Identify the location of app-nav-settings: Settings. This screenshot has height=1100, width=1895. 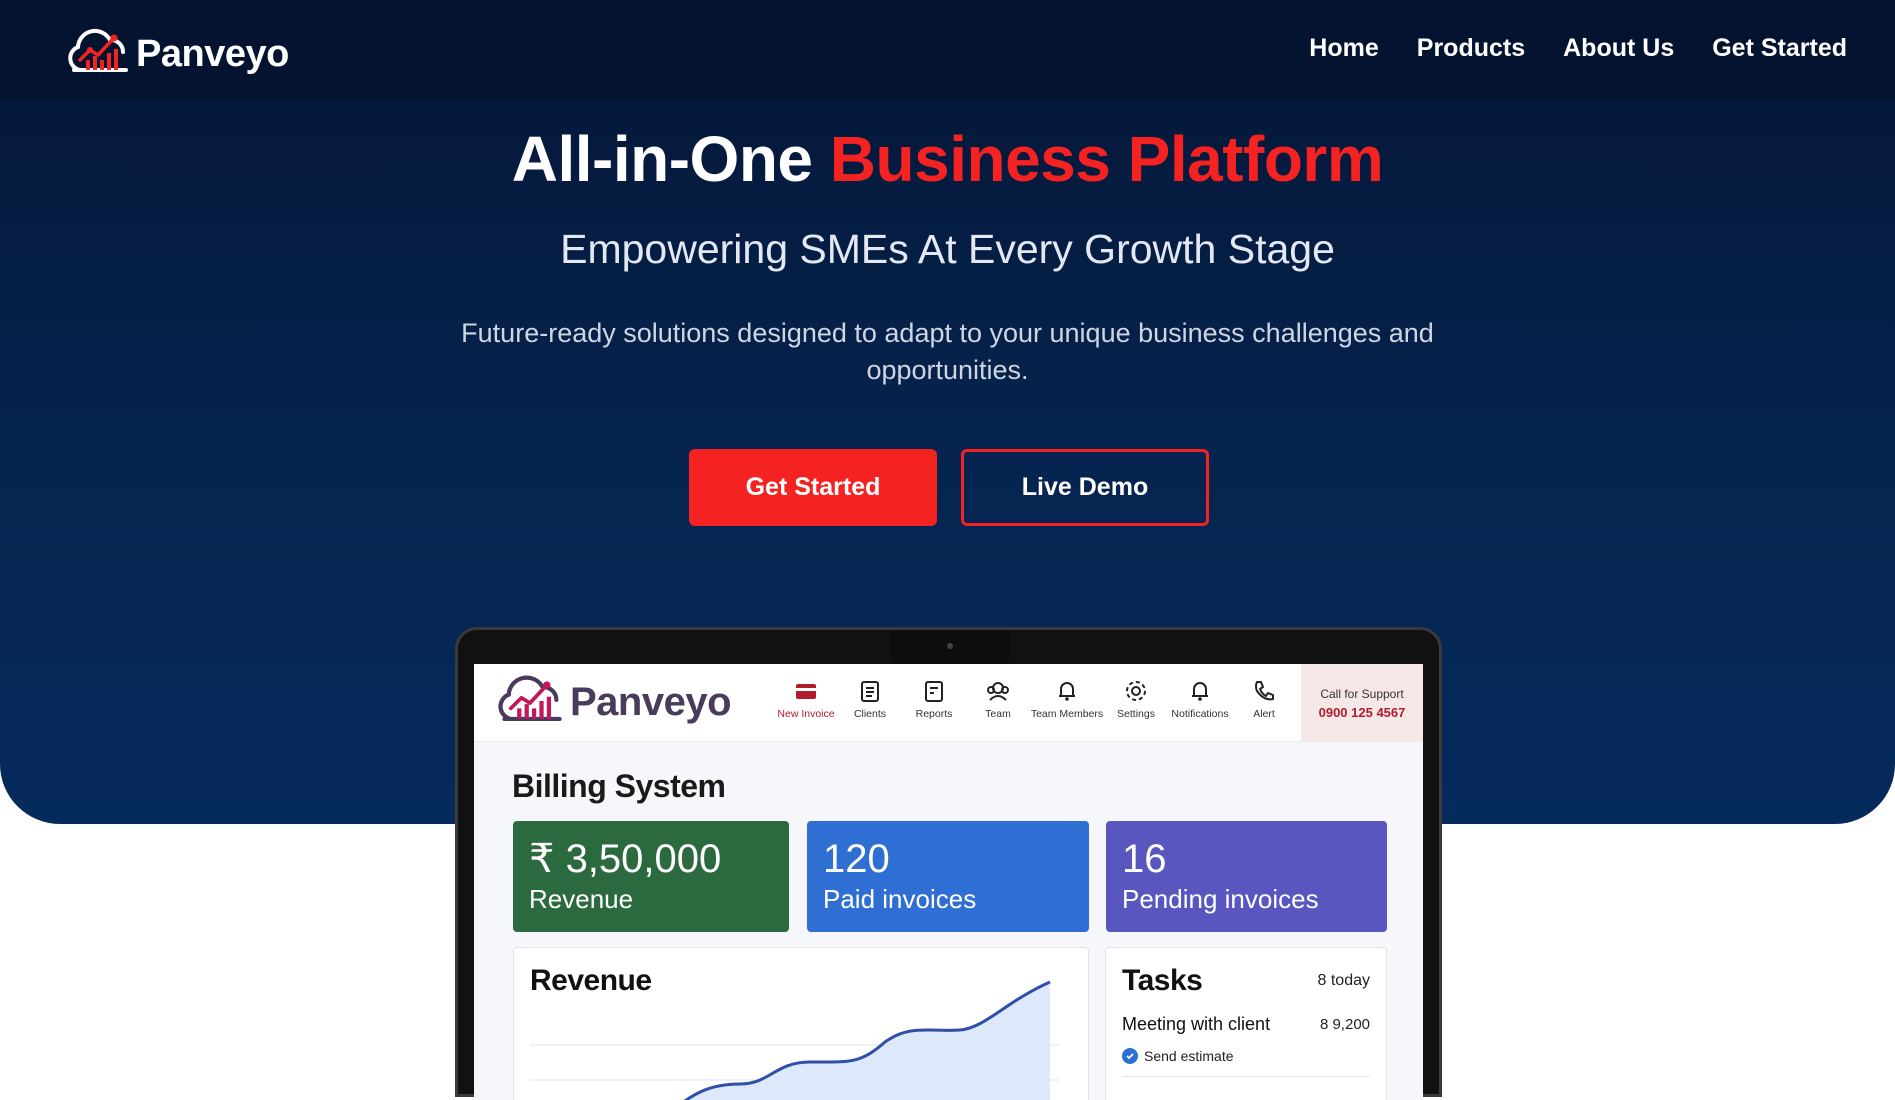
(1136, 699).